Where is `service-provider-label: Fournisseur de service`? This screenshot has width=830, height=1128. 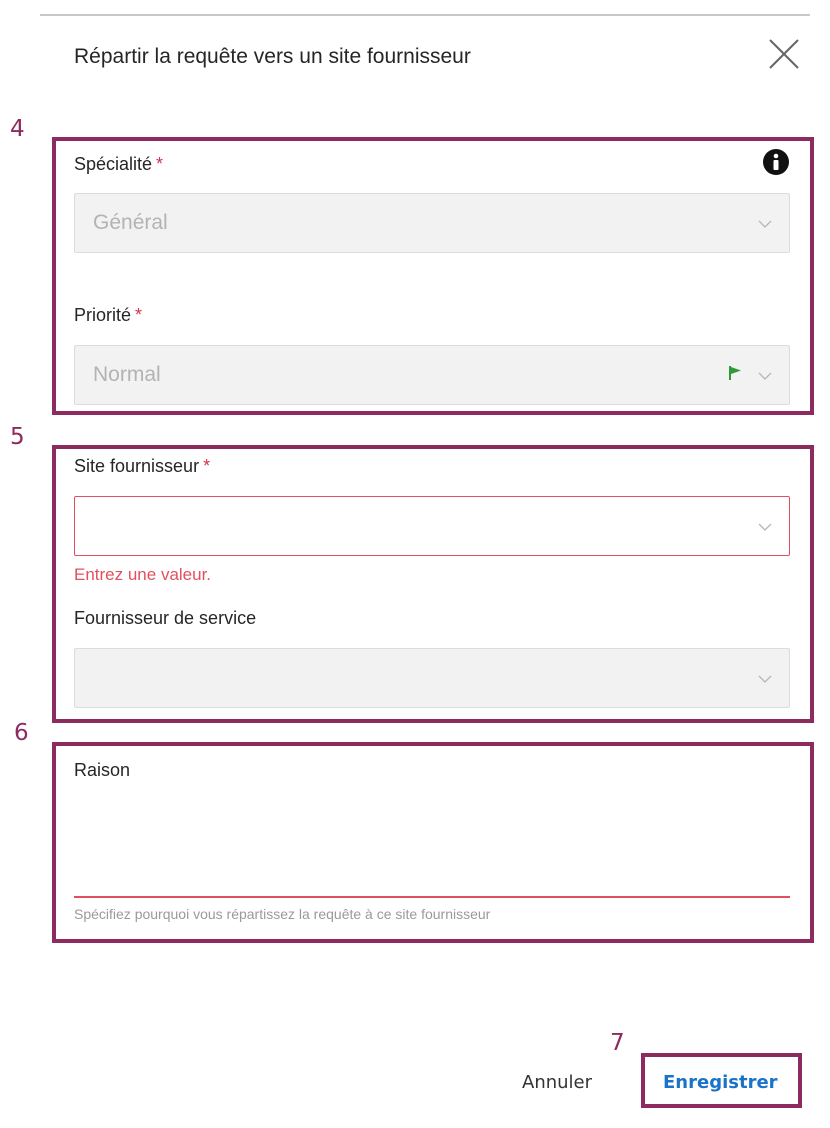
service-provider-label: Fournisseur de service is located at coordinates (165, 618).